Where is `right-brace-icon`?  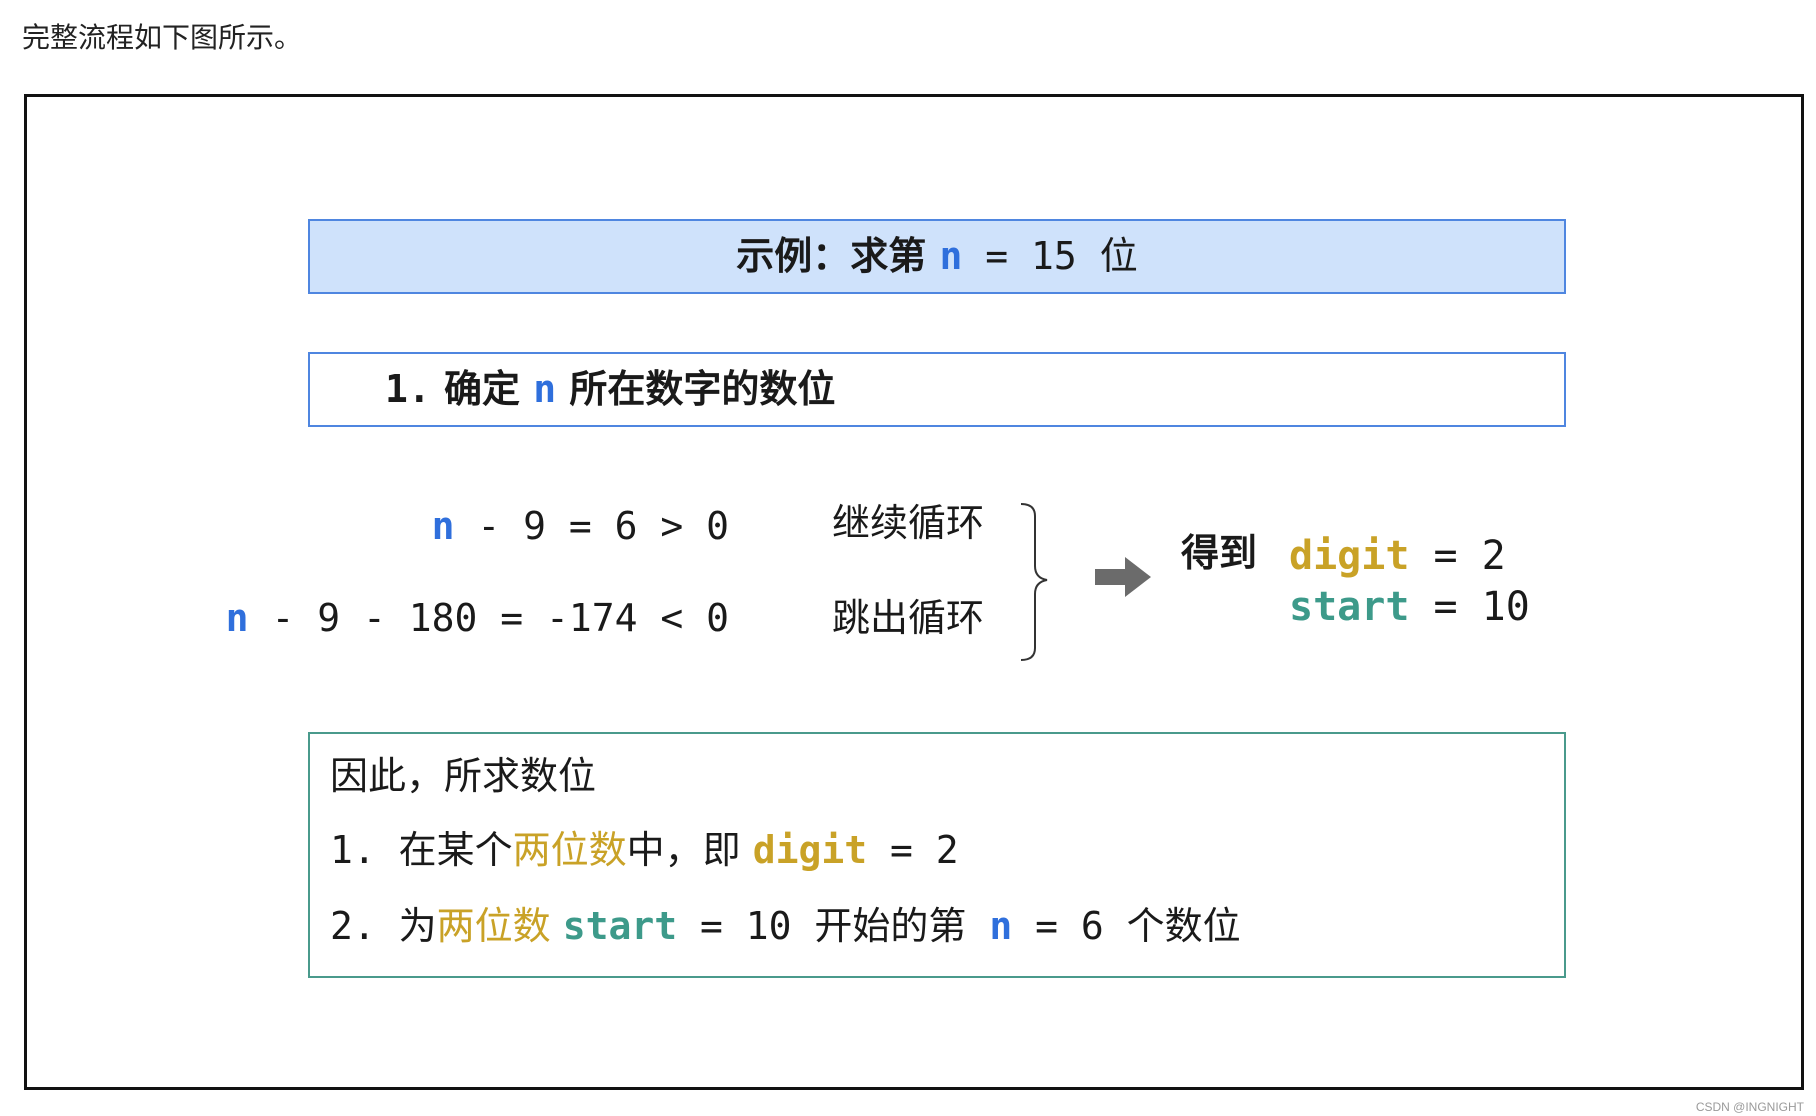 right-brace-icon is located at coordinates (1034, 582).